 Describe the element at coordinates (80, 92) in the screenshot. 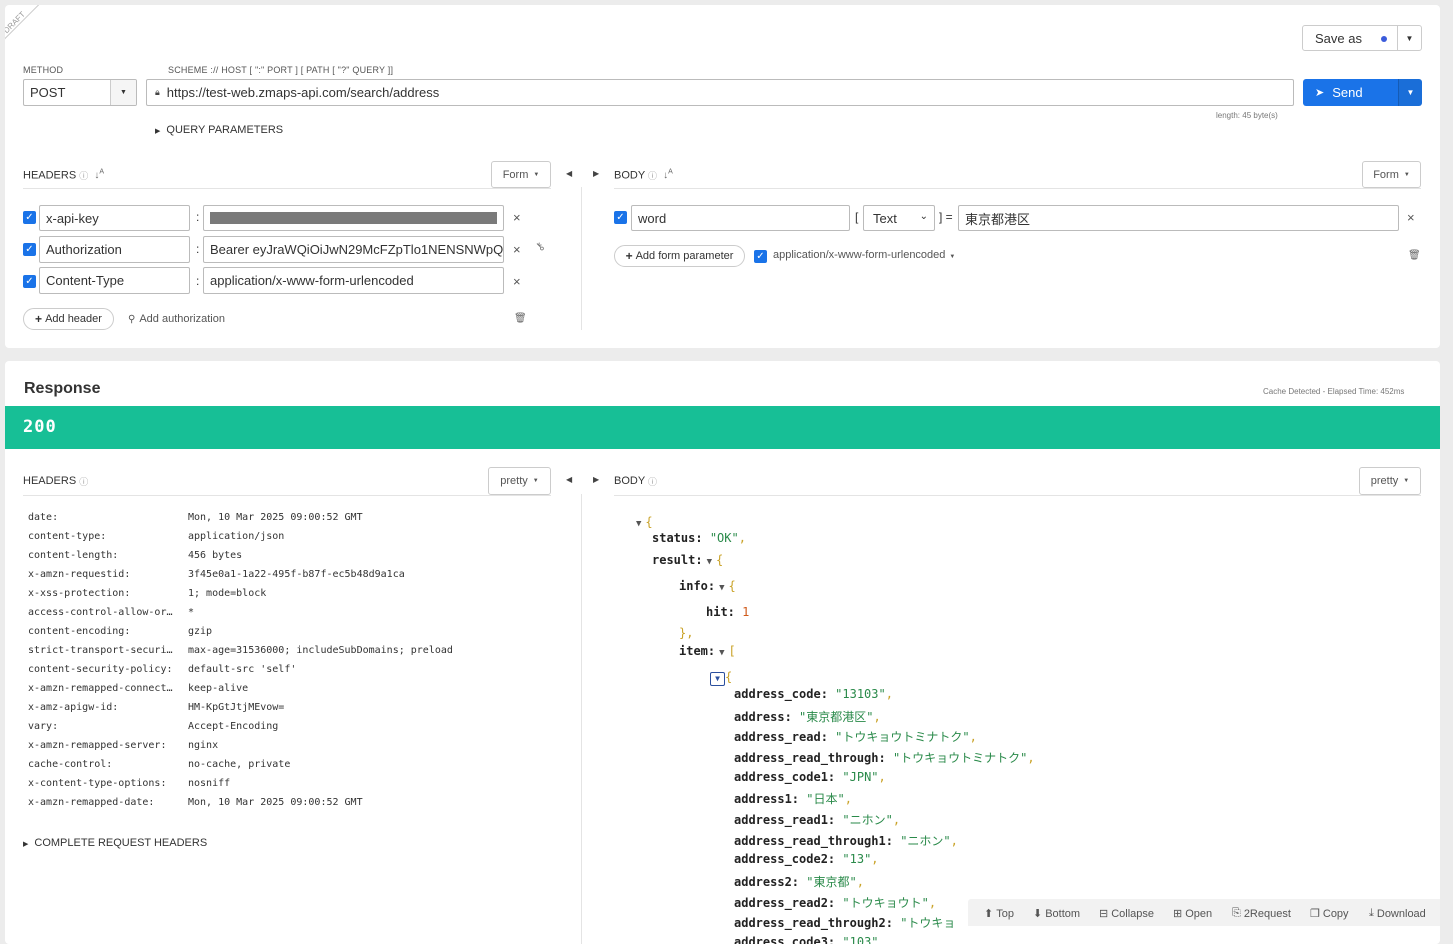

I see `method-select: POST ▼` at that location.